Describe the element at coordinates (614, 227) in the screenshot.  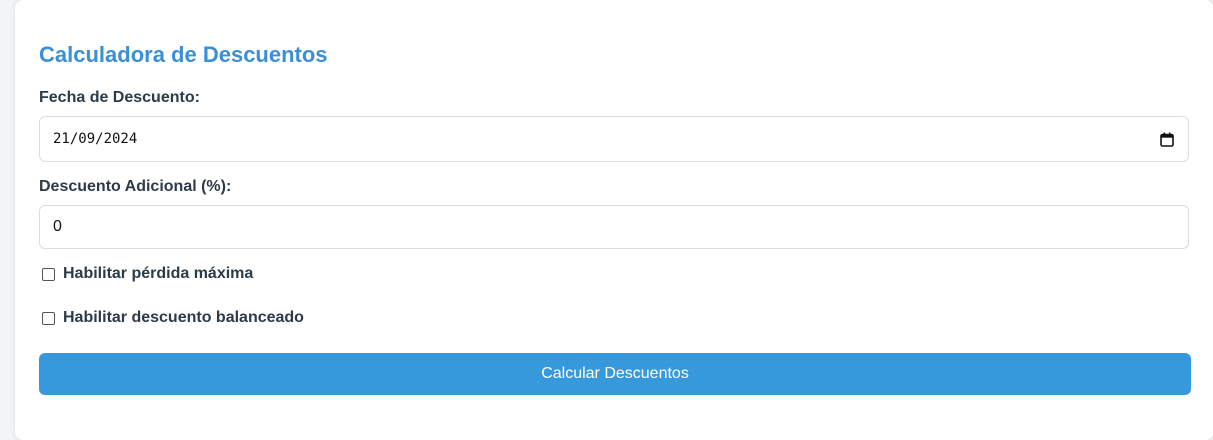
I see `discount-input: 0` at that location.